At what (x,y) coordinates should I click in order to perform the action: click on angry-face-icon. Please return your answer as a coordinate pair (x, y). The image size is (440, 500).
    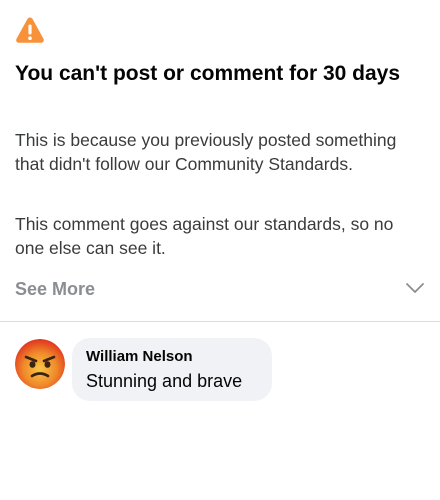
    Looking at the image, I should click on (40, 364).